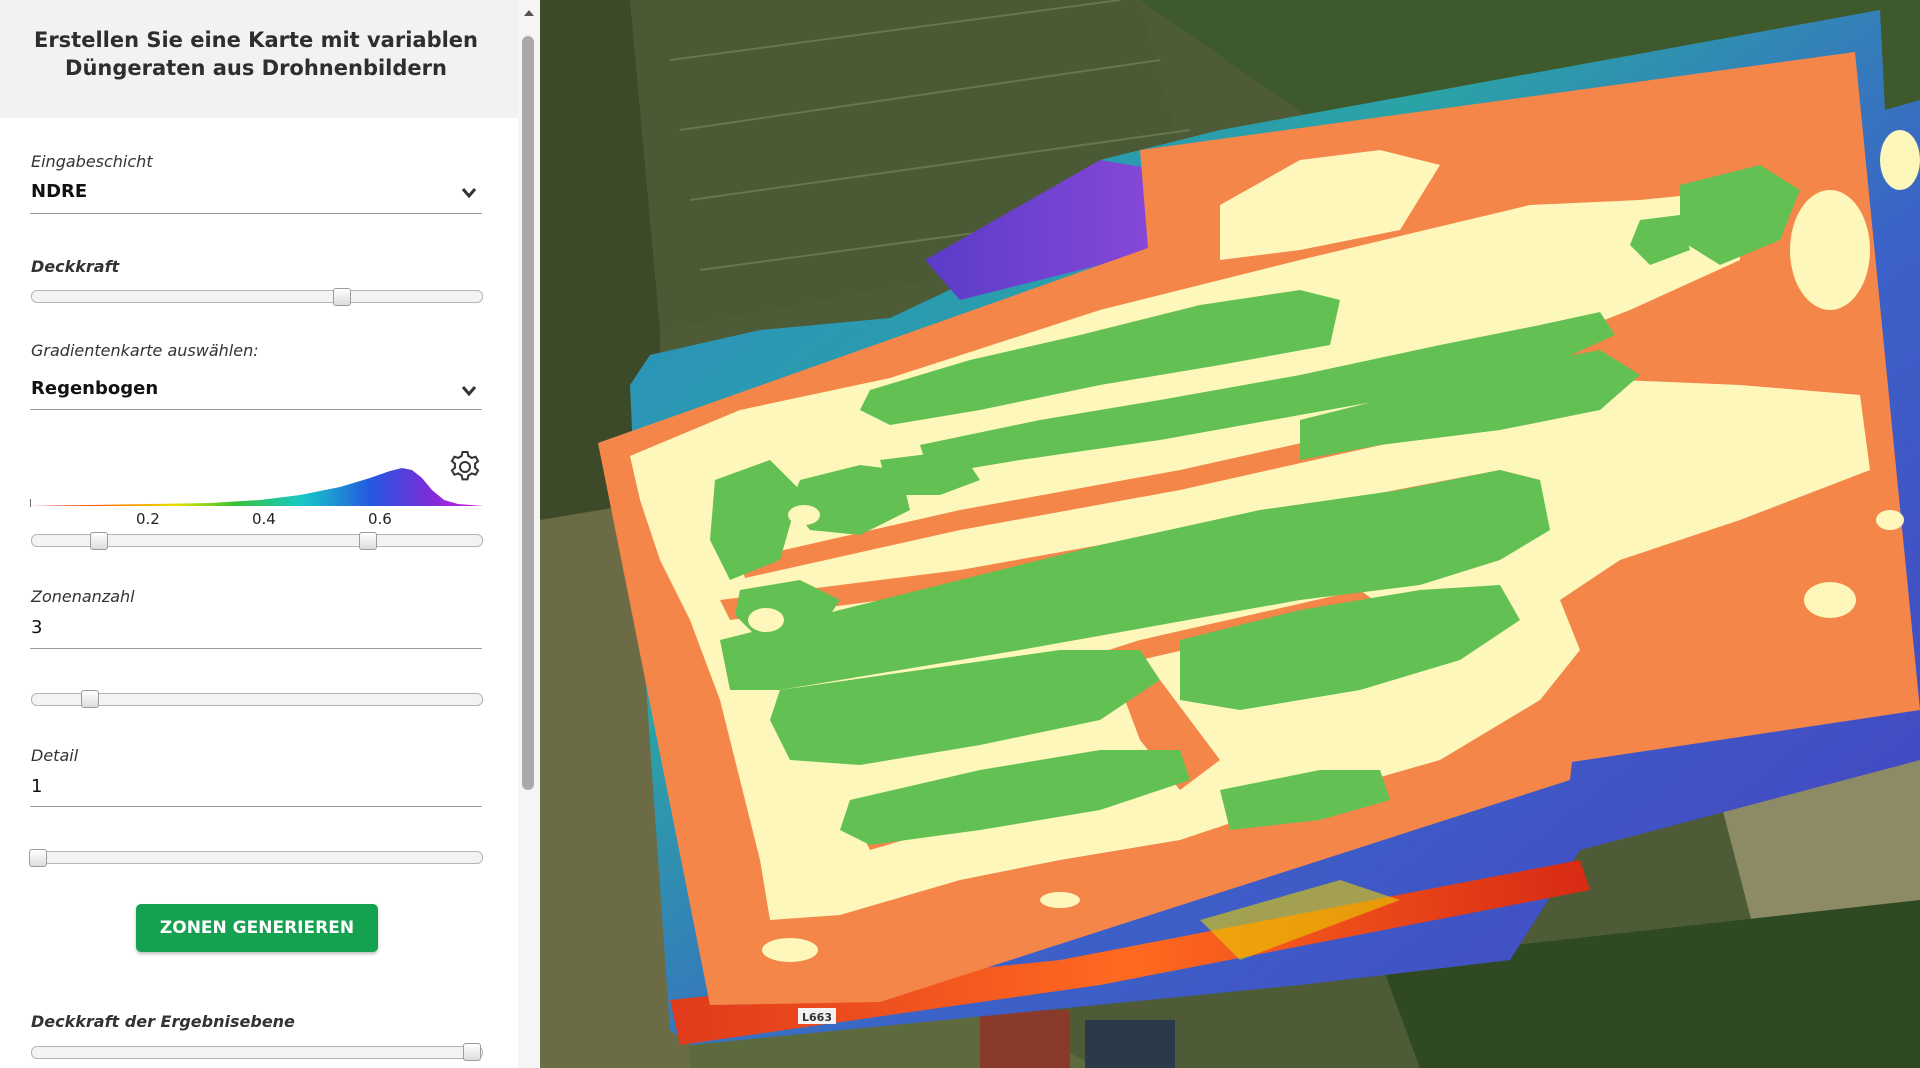  I want to click on detail-input: 1, so click(36, 786).